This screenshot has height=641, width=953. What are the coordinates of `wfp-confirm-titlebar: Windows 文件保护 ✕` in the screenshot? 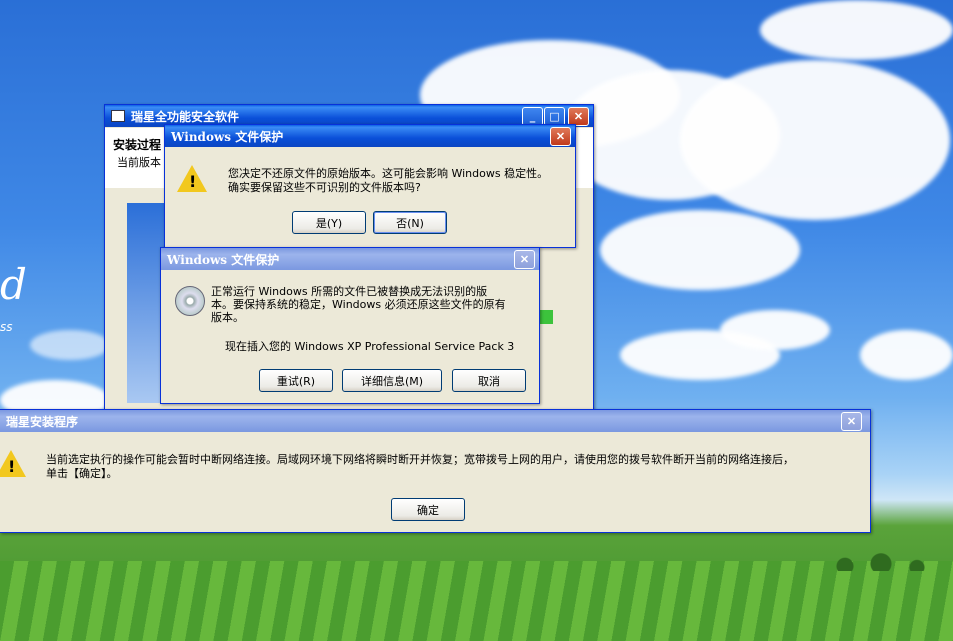 It's located at (370, 136).